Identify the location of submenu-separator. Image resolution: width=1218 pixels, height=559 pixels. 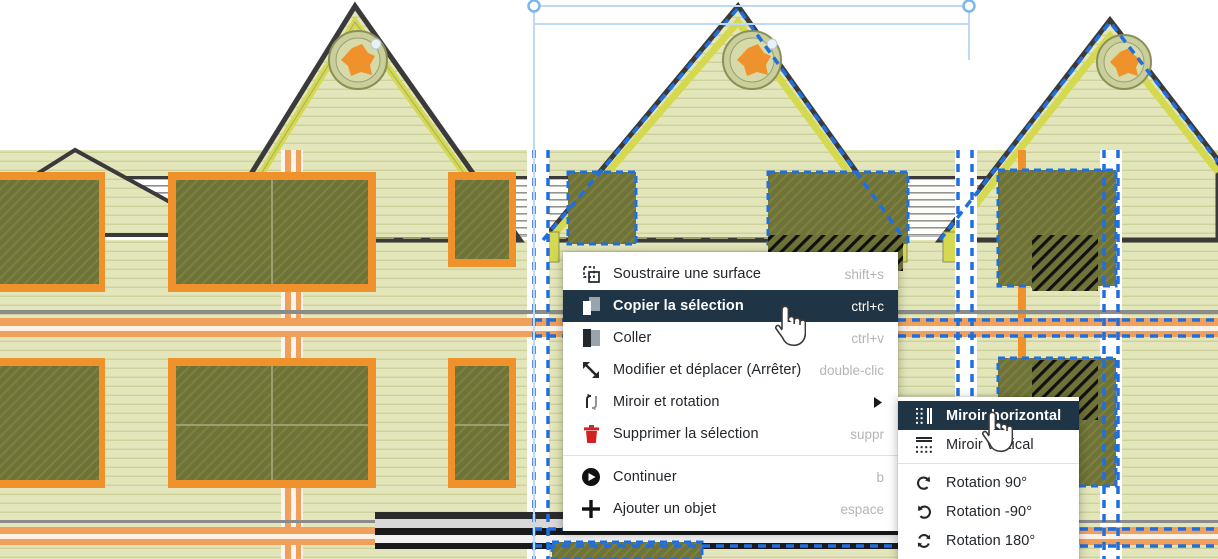
(988, 463).